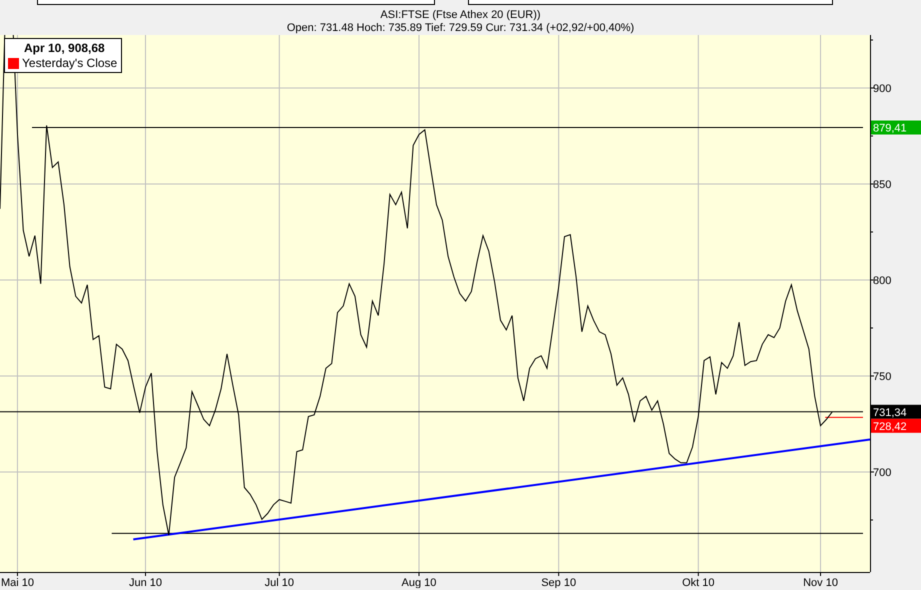 Image resolution: width=921 pixels, height=590 pixels. What do you see at coordinates (419, 582) in the screenshot?
I see `axis-label: Aug 10` at bounding box center [419, 582].